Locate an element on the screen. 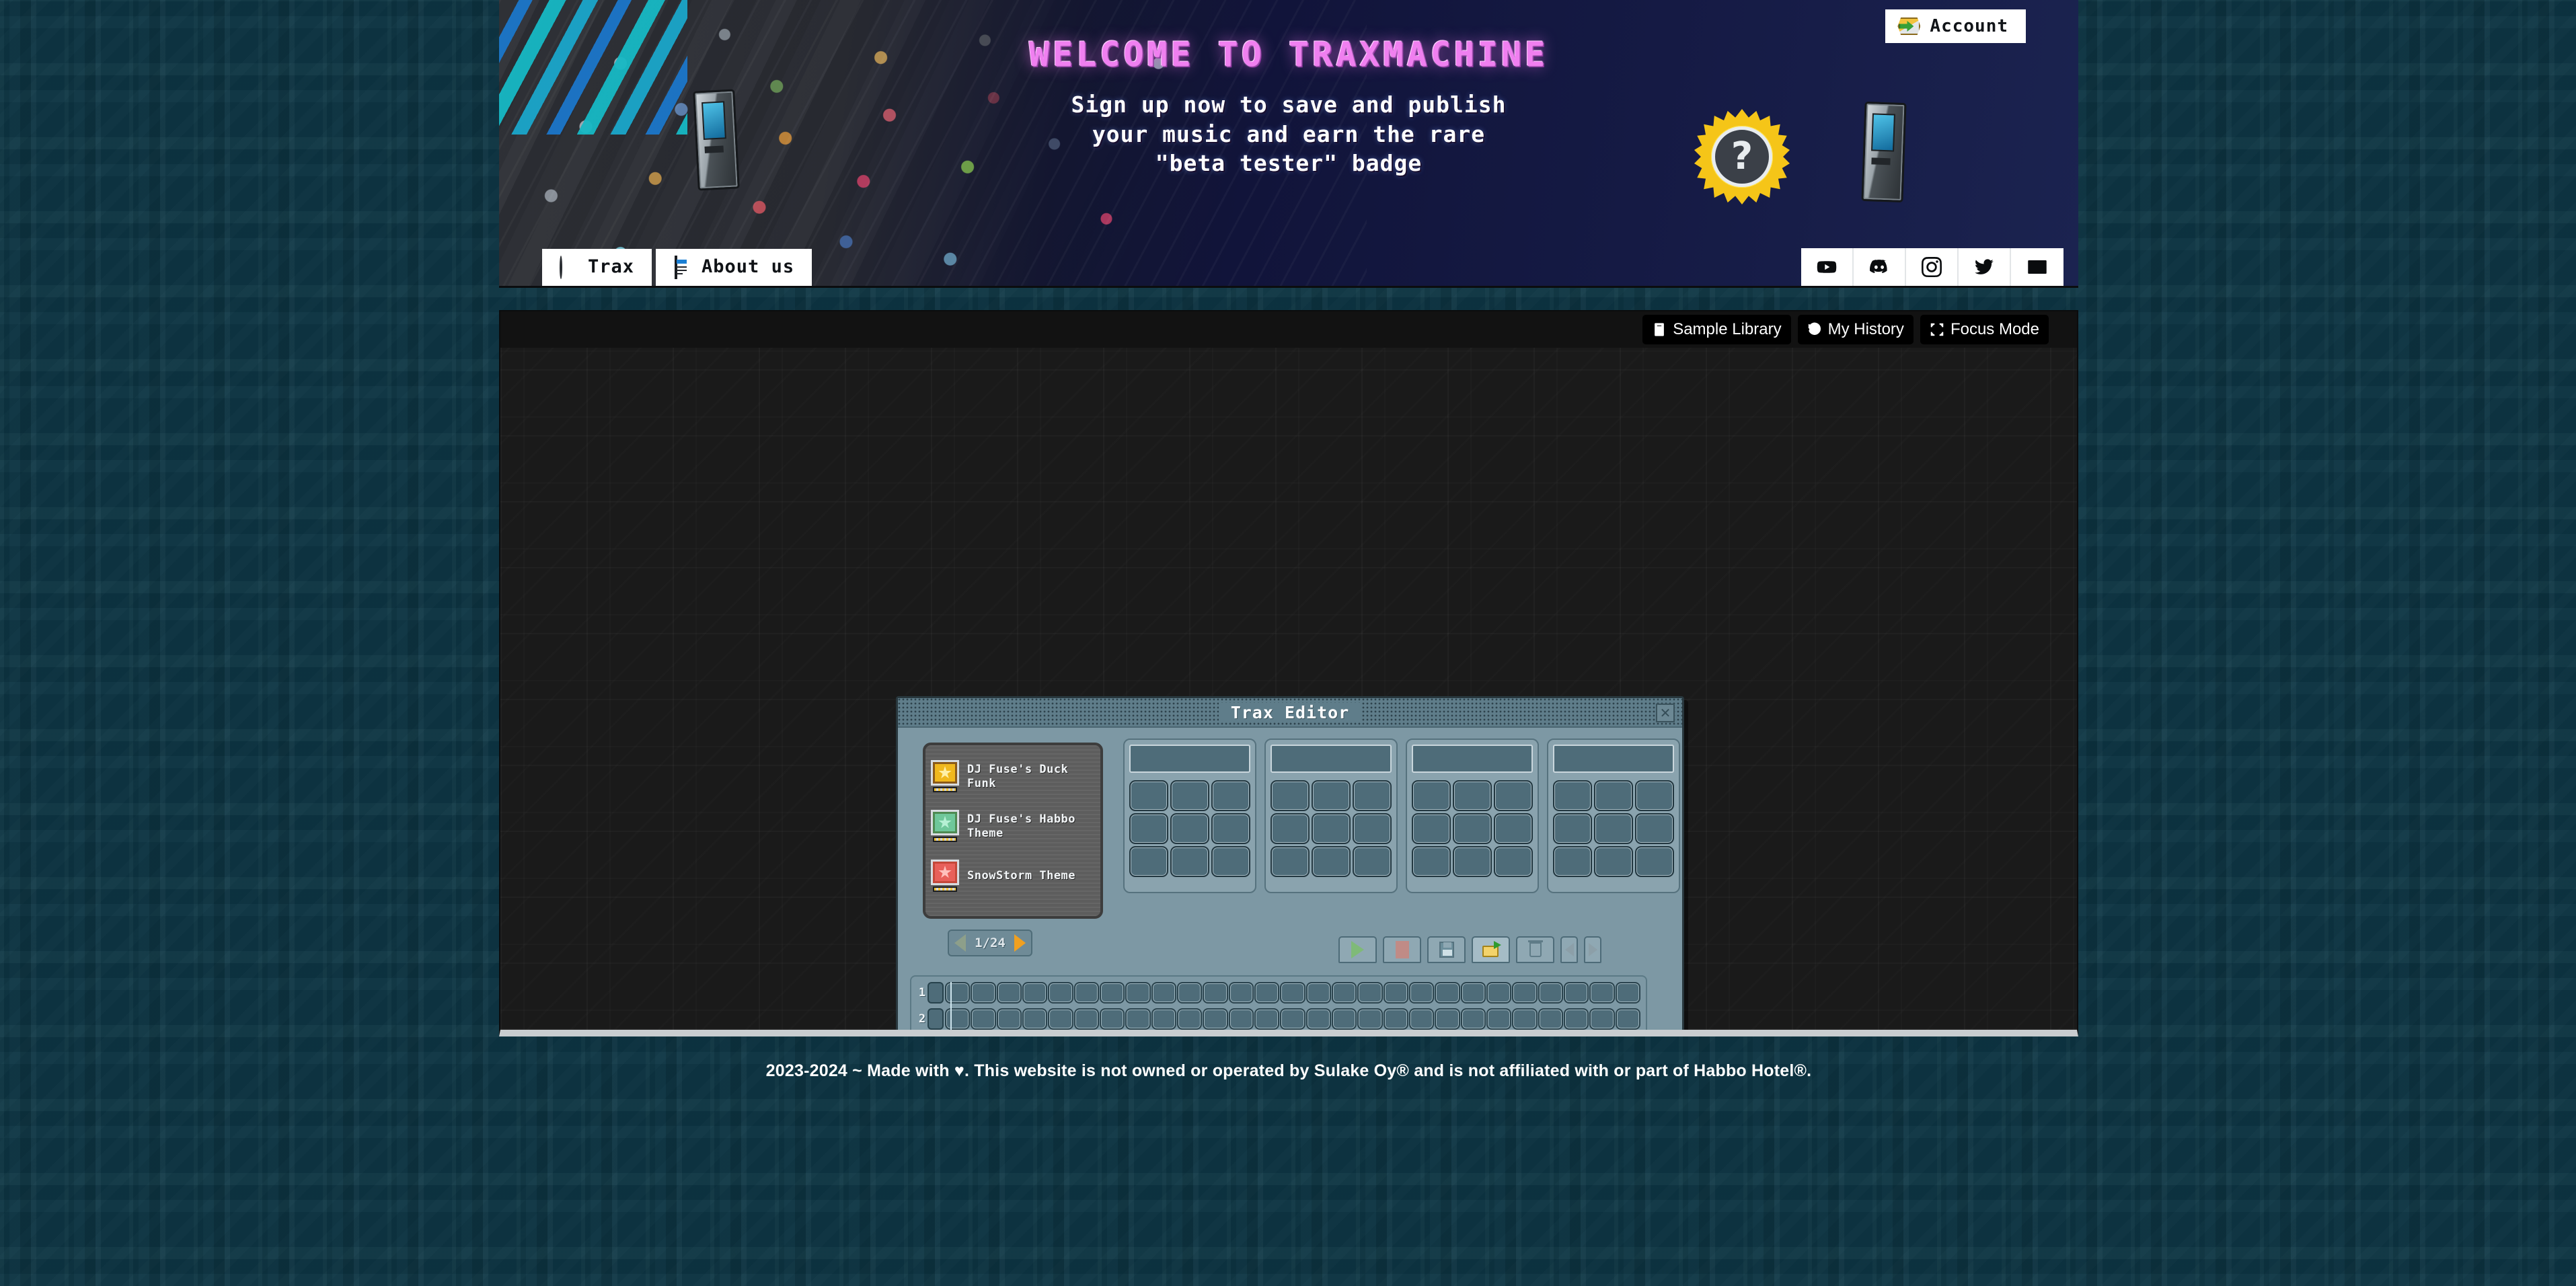 This screenshot has height=1286, width=2576. play-button is located at coordinates (1357, 950).